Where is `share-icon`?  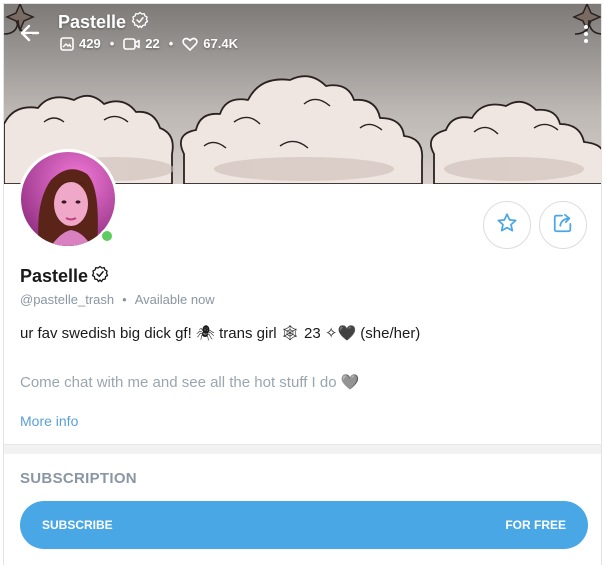
share-icon is located at coordinates (563, 225).